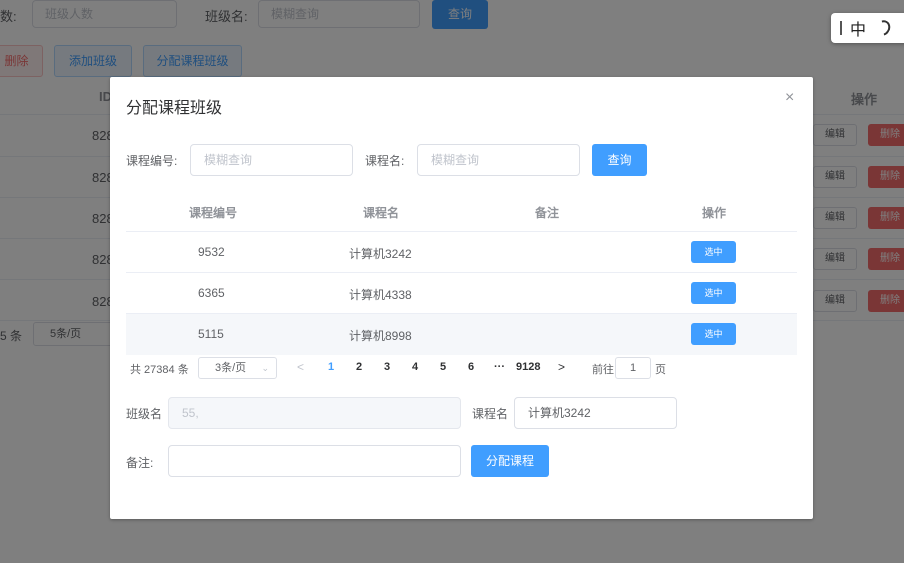 The height and width of the screenshot is (563, 904). What do you see at coordinates (381, 213) in the screenshot?
I see `header-course-name: 课程名` at bounding box center [381, 213].